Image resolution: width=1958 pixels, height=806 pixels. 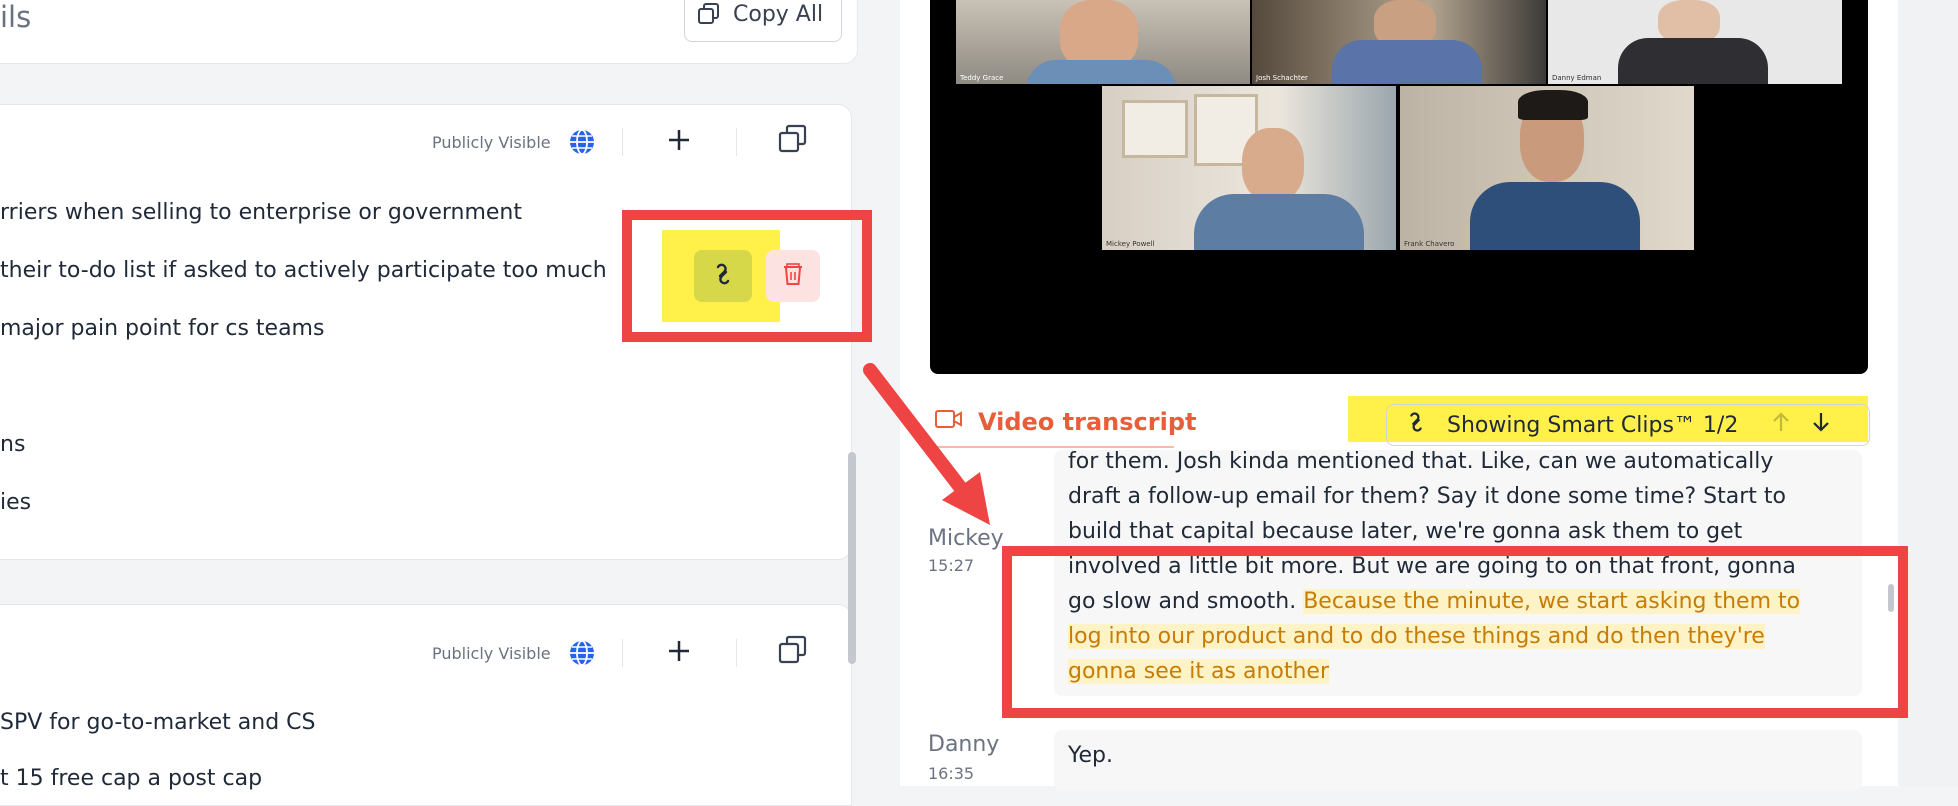 What do you see at coordinates (852, 558) in the screenshot?
I see `left-scrollbar` at bounding box center [852, 558].